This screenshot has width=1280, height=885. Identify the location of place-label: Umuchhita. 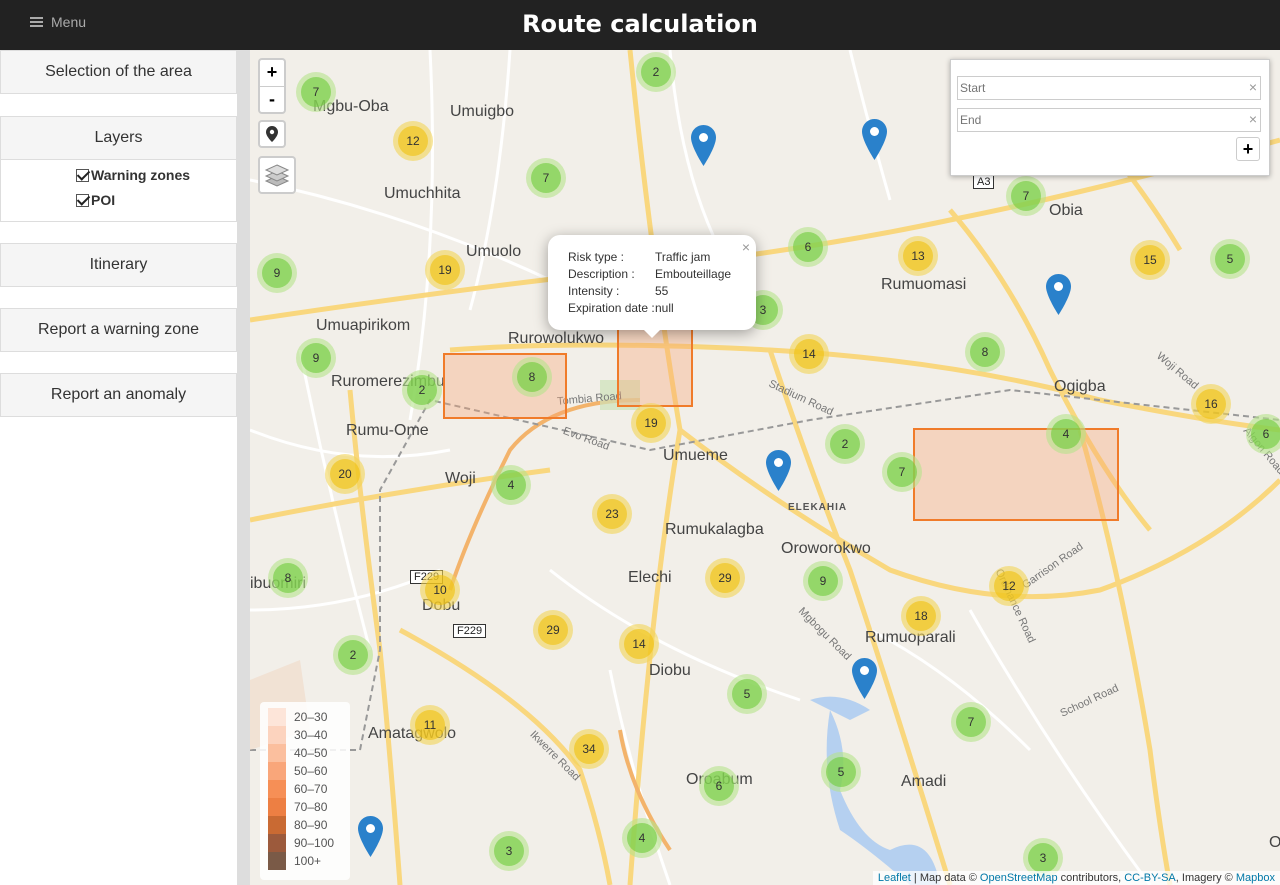
(422, 193).